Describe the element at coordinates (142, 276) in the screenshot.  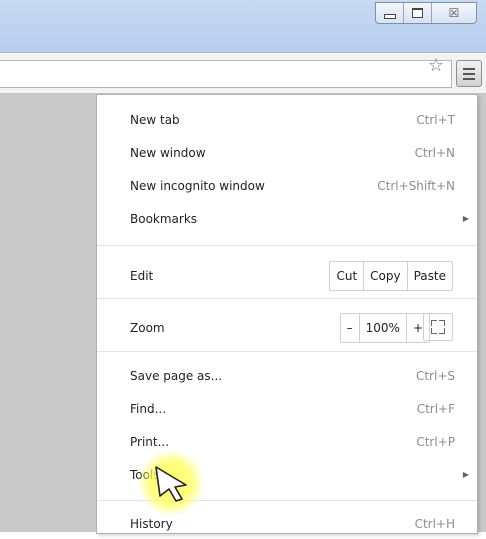
I see `menu-item-label: Edit` at that location.